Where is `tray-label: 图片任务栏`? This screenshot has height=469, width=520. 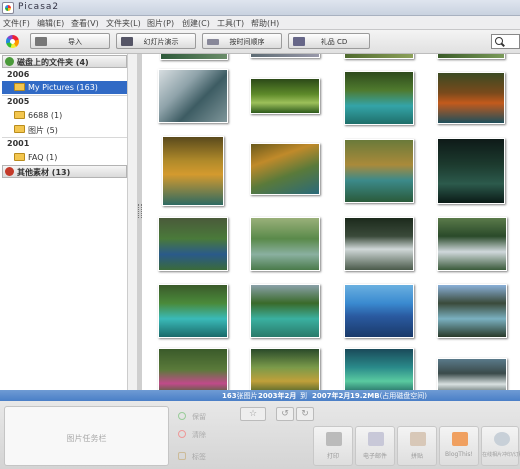
tray-label: 图片任务栏 is located at coordinates (86, 438).